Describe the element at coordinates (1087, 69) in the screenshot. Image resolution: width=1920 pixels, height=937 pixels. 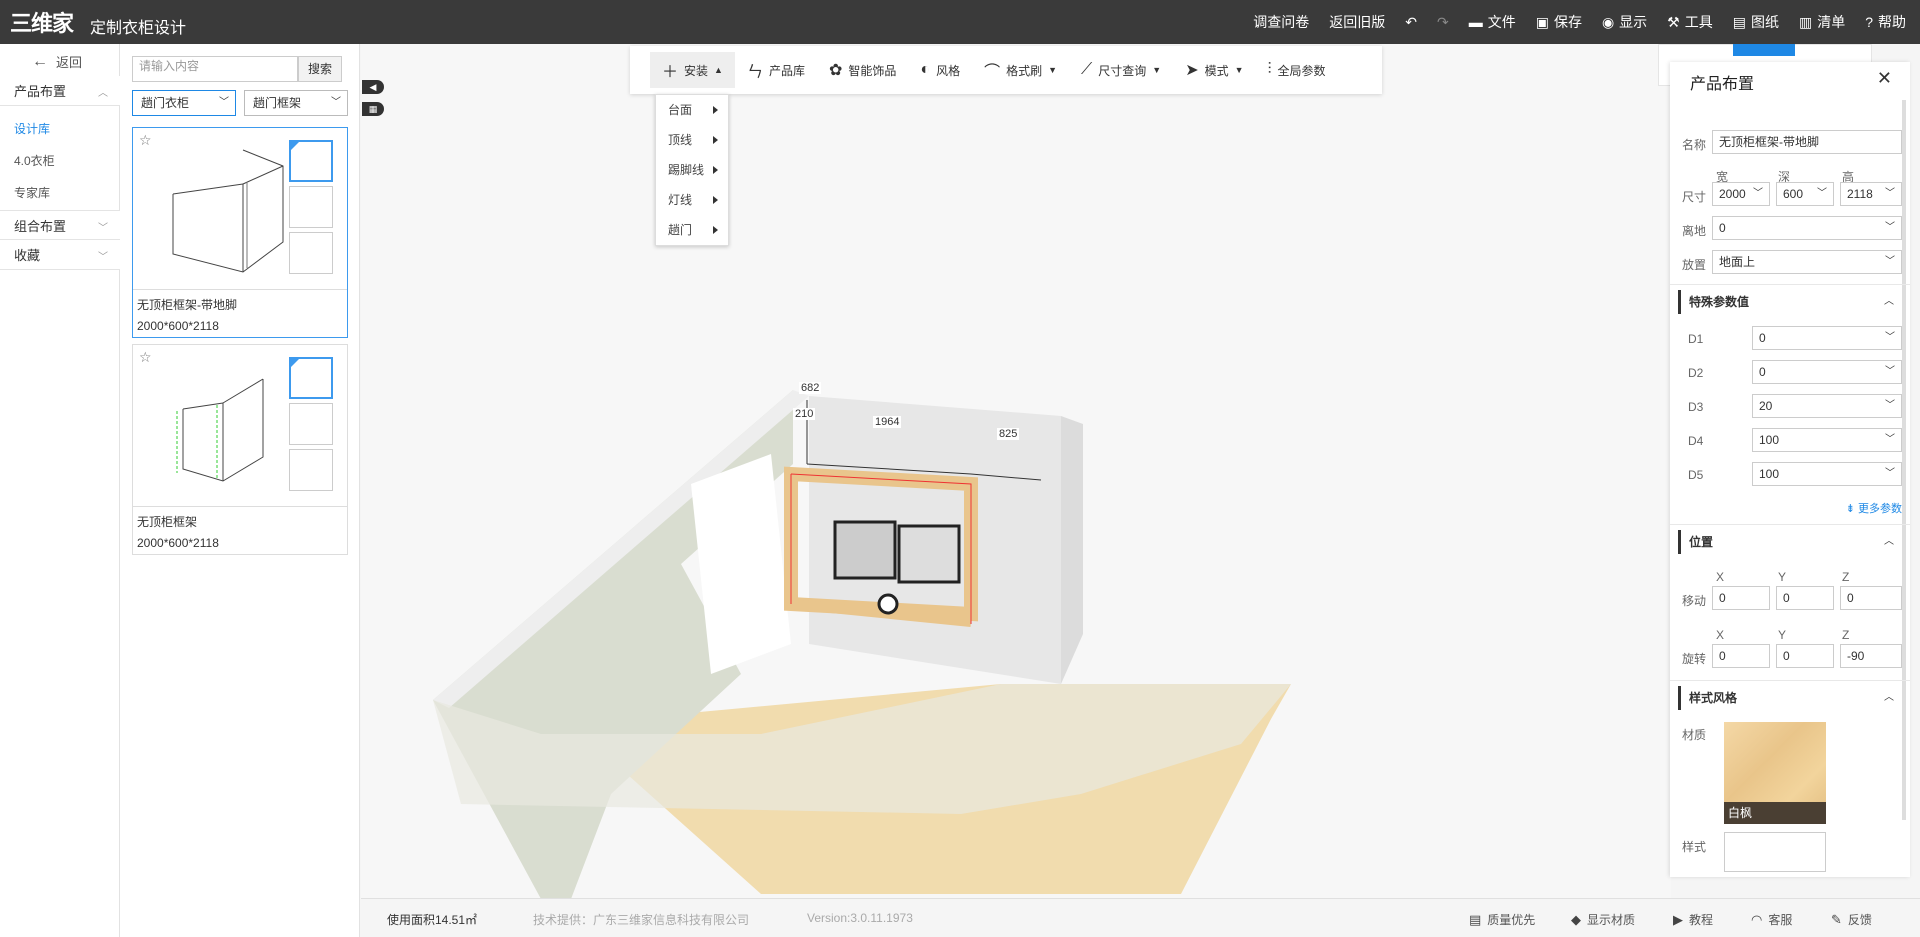
I see `ruler-icon: ⟋` at that location.